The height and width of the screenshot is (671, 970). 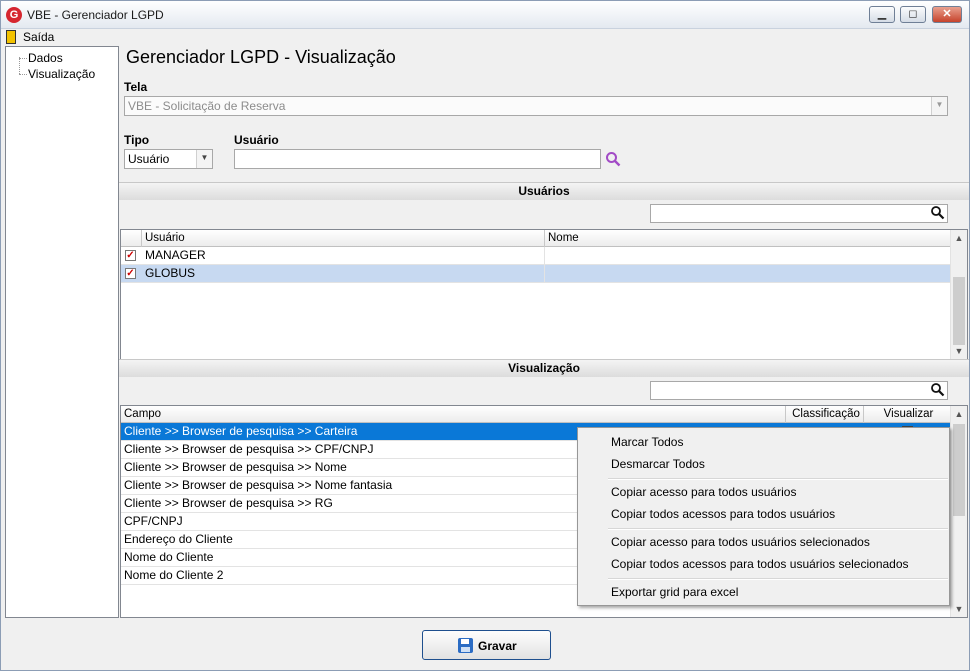 What do you see at coordinates (136, 87) in the screenshot?
I see `tela-label: Tela` at bounding box center [136, 87].